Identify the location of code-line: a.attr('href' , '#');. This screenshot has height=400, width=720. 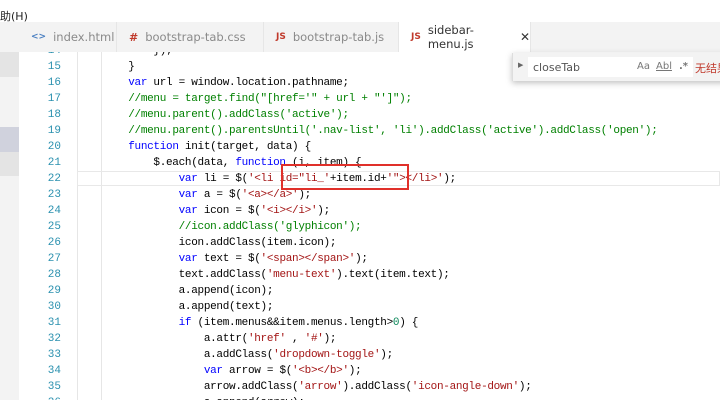
(220, 339).